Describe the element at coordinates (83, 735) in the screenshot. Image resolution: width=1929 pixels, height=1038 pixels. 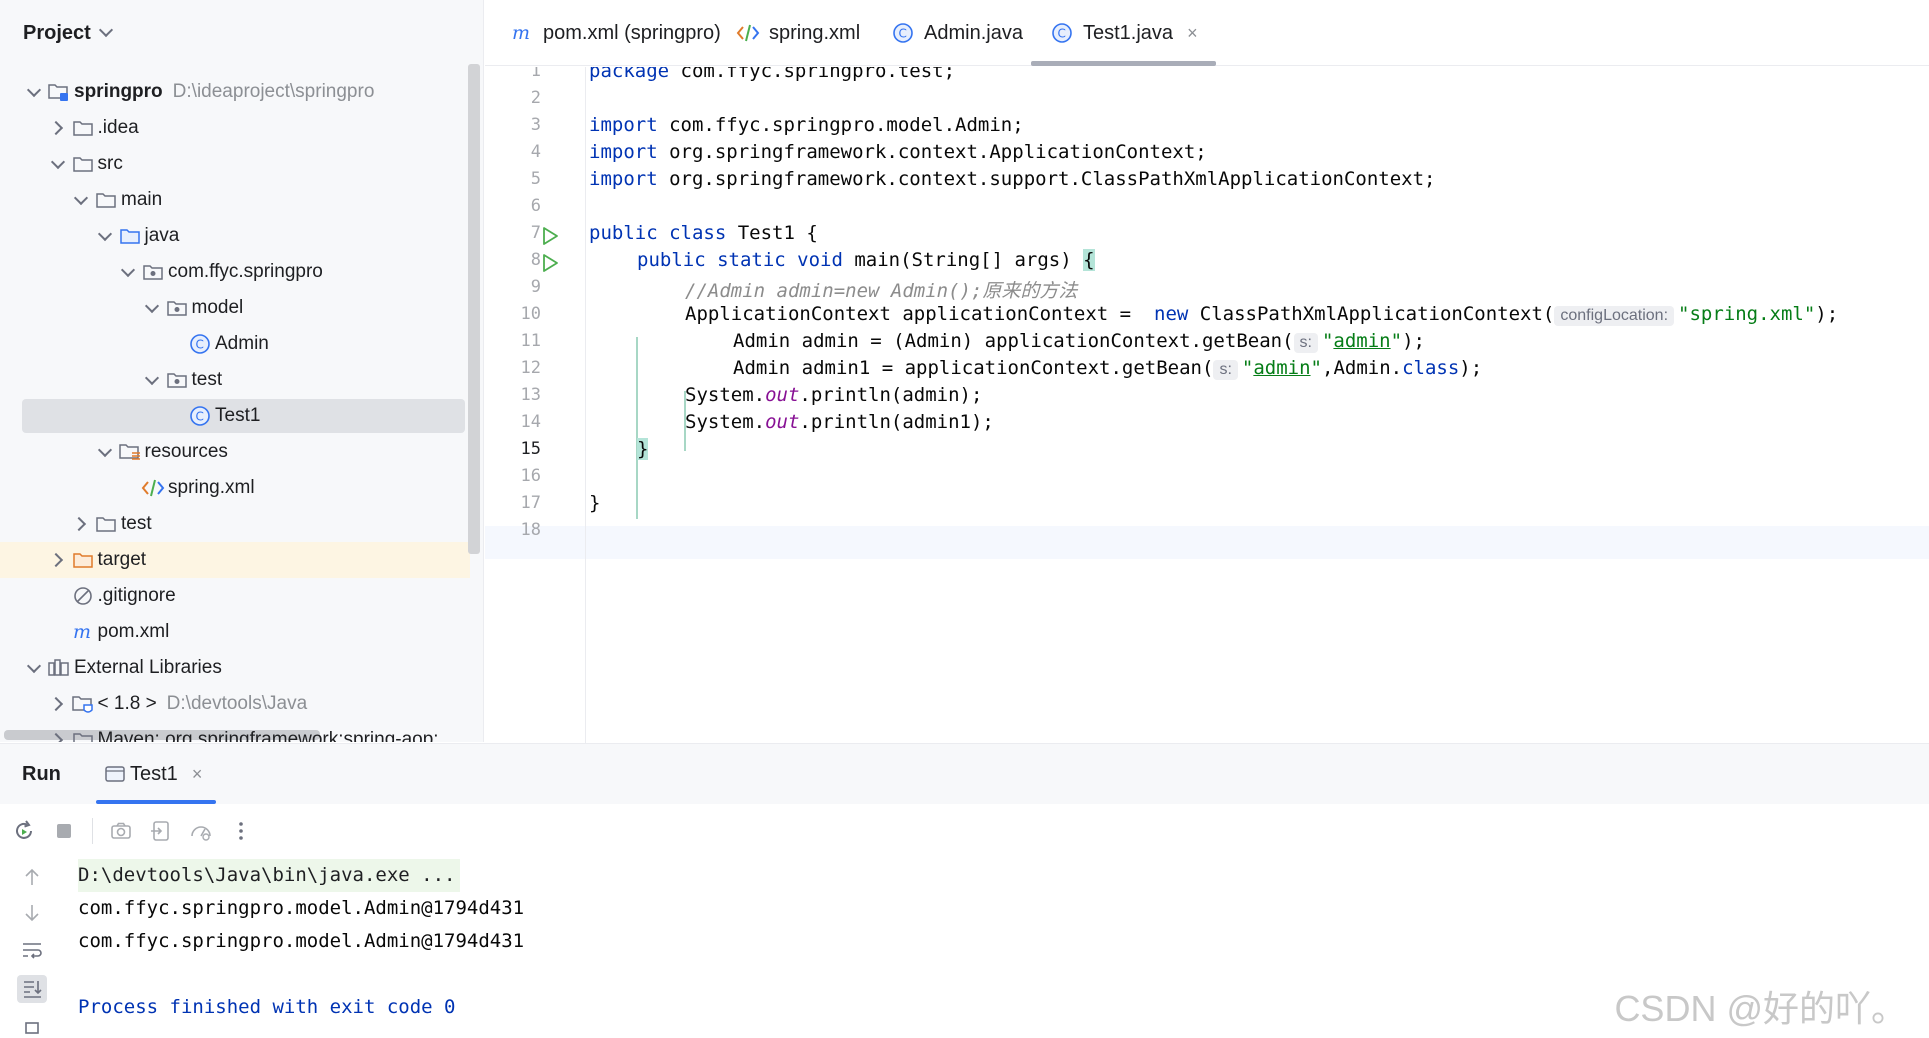
I see `library-folder-icon` at that location.